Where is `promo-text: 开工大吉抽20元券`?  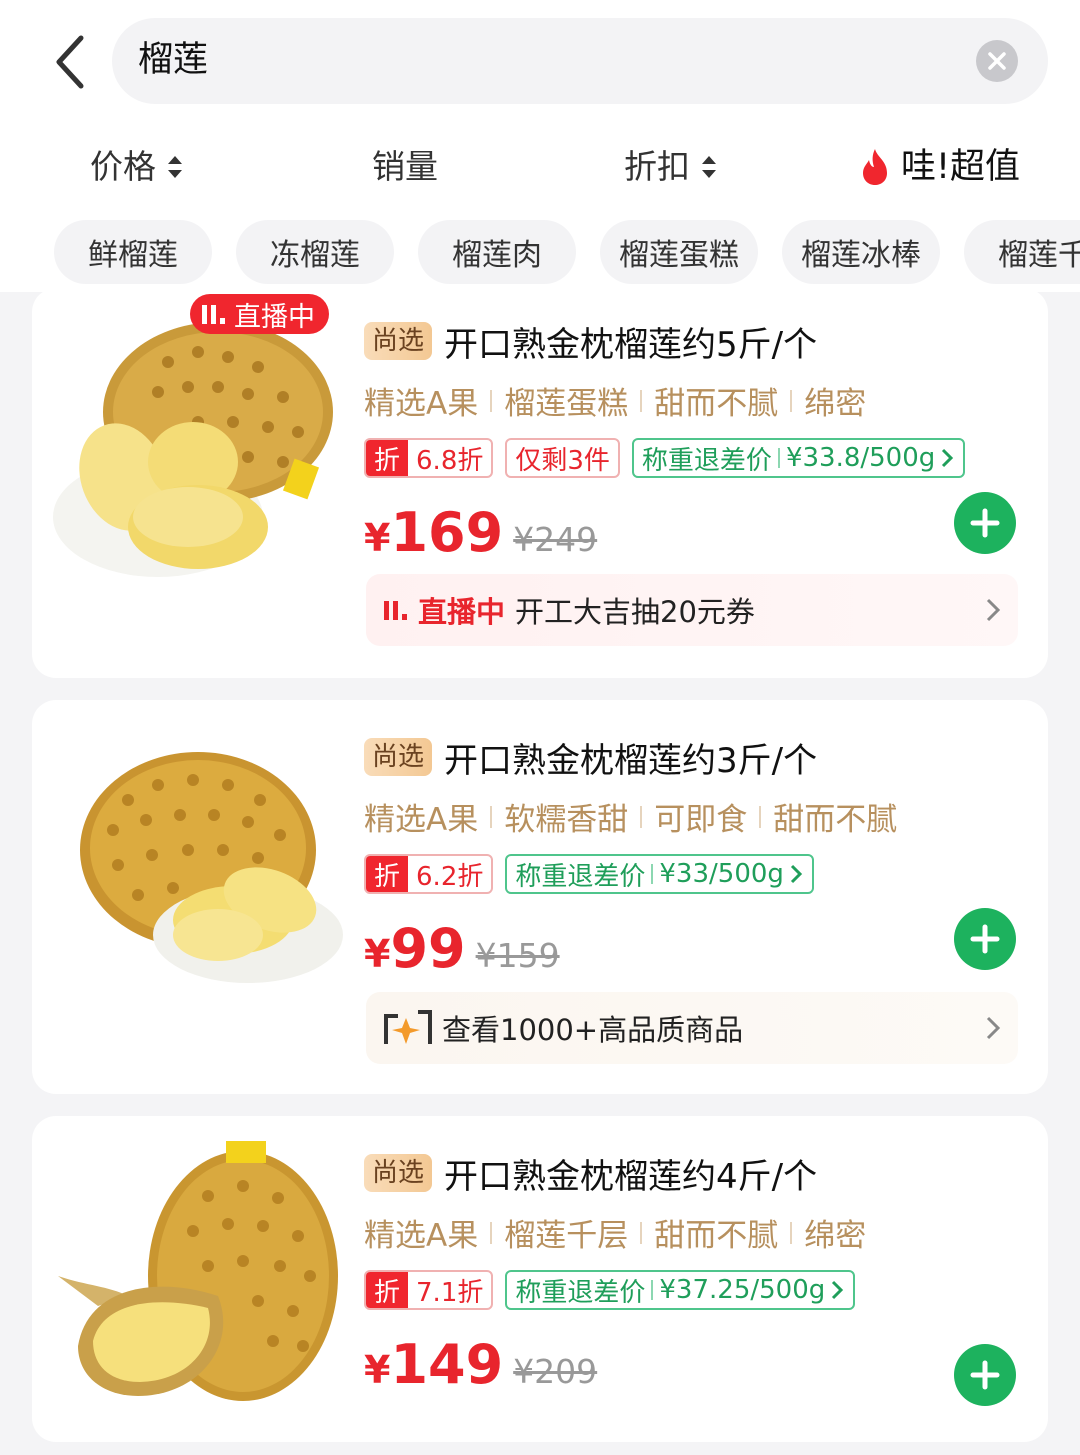
promo-text: 开工大吉抽20元券 is located at coordinates (635, 612).